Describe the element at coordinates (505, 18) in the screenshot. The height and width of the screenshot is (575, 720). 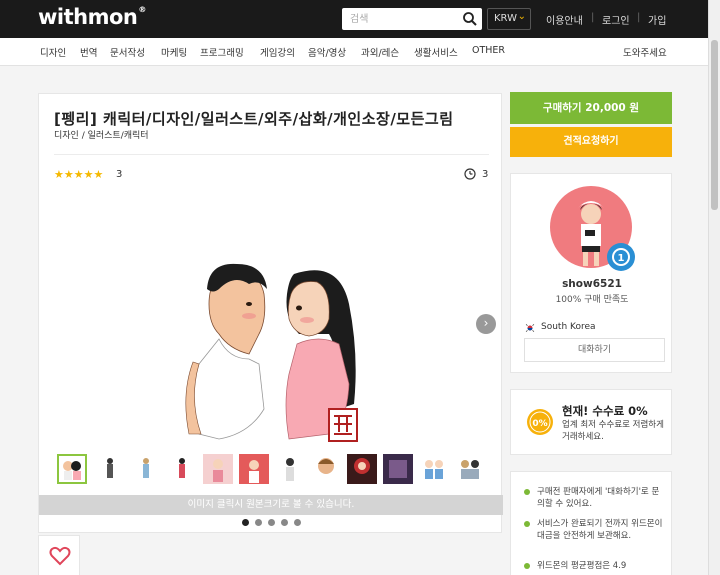
I see `currency-label: KRW` at that location.